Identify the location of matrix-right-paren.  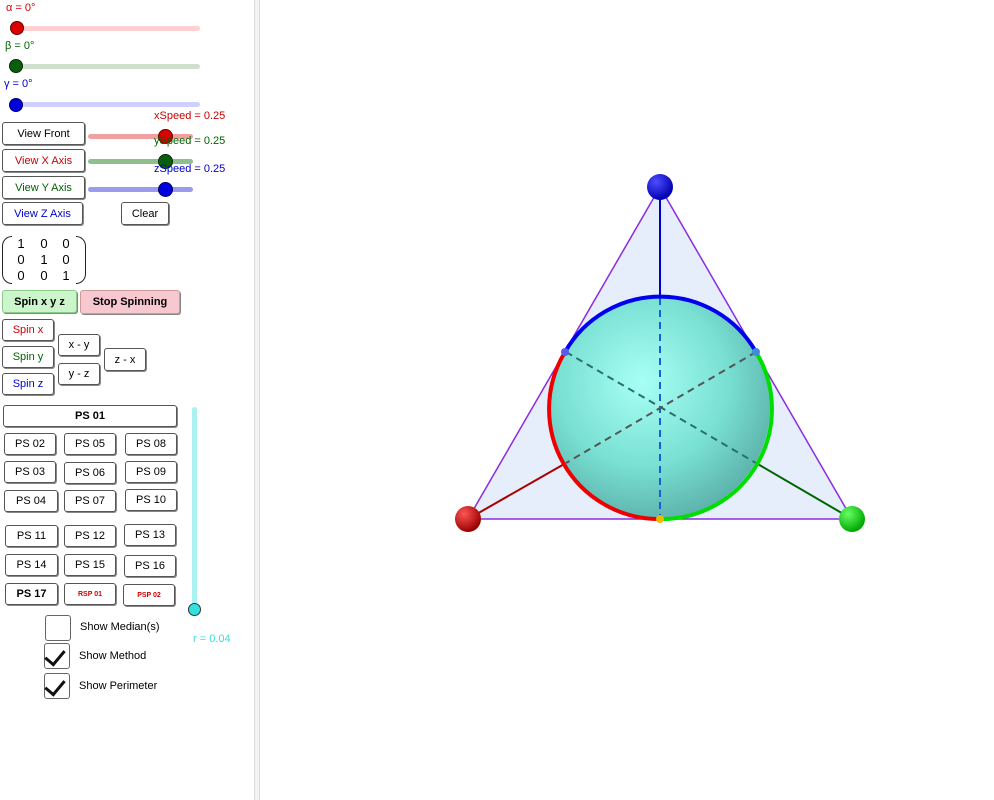
(81, 260).